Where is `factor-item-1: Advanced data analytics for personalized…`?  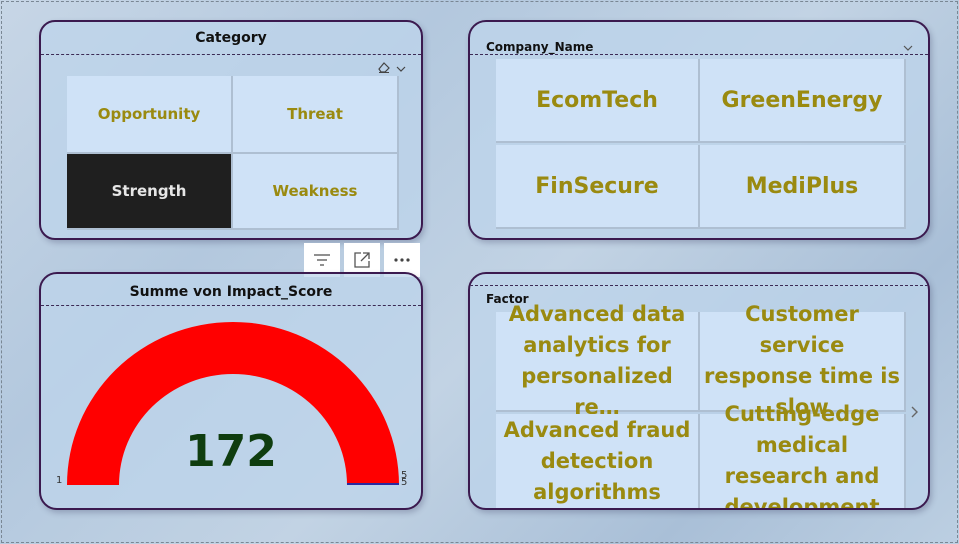
factor-item-1: Advanced data analytics for personalized… is located at coordinates (598, 360).